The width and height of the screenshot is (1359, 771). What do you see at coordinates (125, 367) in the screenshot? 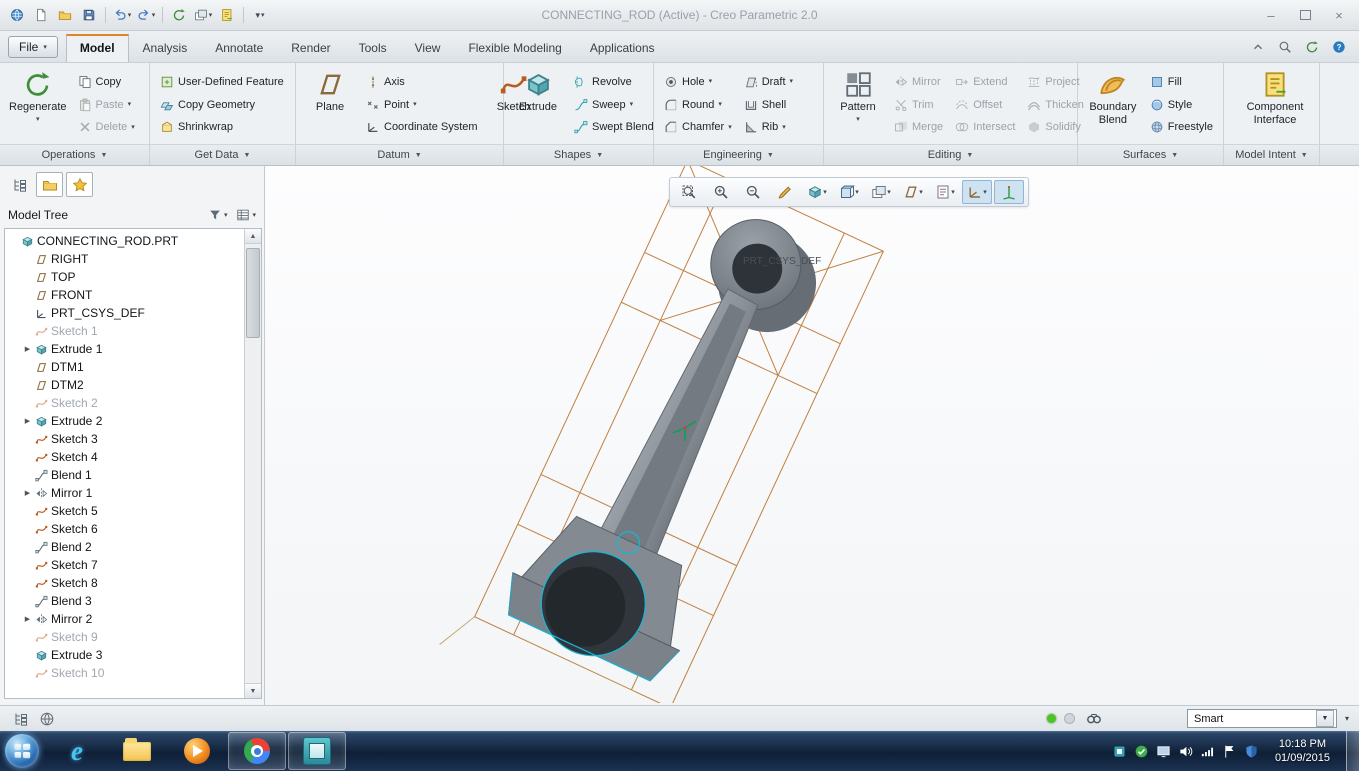
I see `tree-item: DTM1` at bounding box center [125, 367].